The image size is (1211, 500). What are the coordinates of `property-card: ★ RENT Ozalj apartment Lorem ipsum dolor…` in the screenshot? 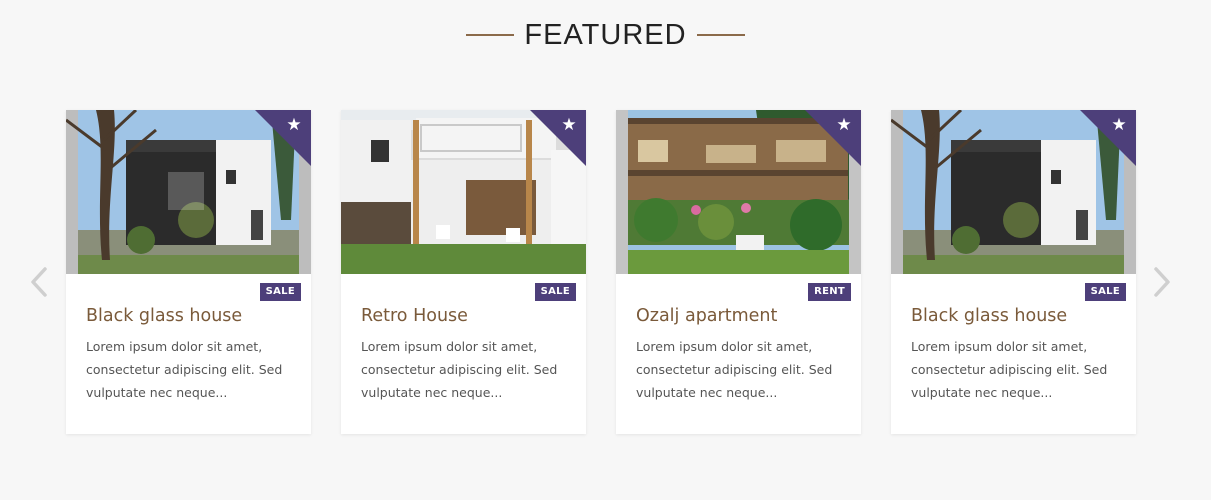 It's located at (738, 272).